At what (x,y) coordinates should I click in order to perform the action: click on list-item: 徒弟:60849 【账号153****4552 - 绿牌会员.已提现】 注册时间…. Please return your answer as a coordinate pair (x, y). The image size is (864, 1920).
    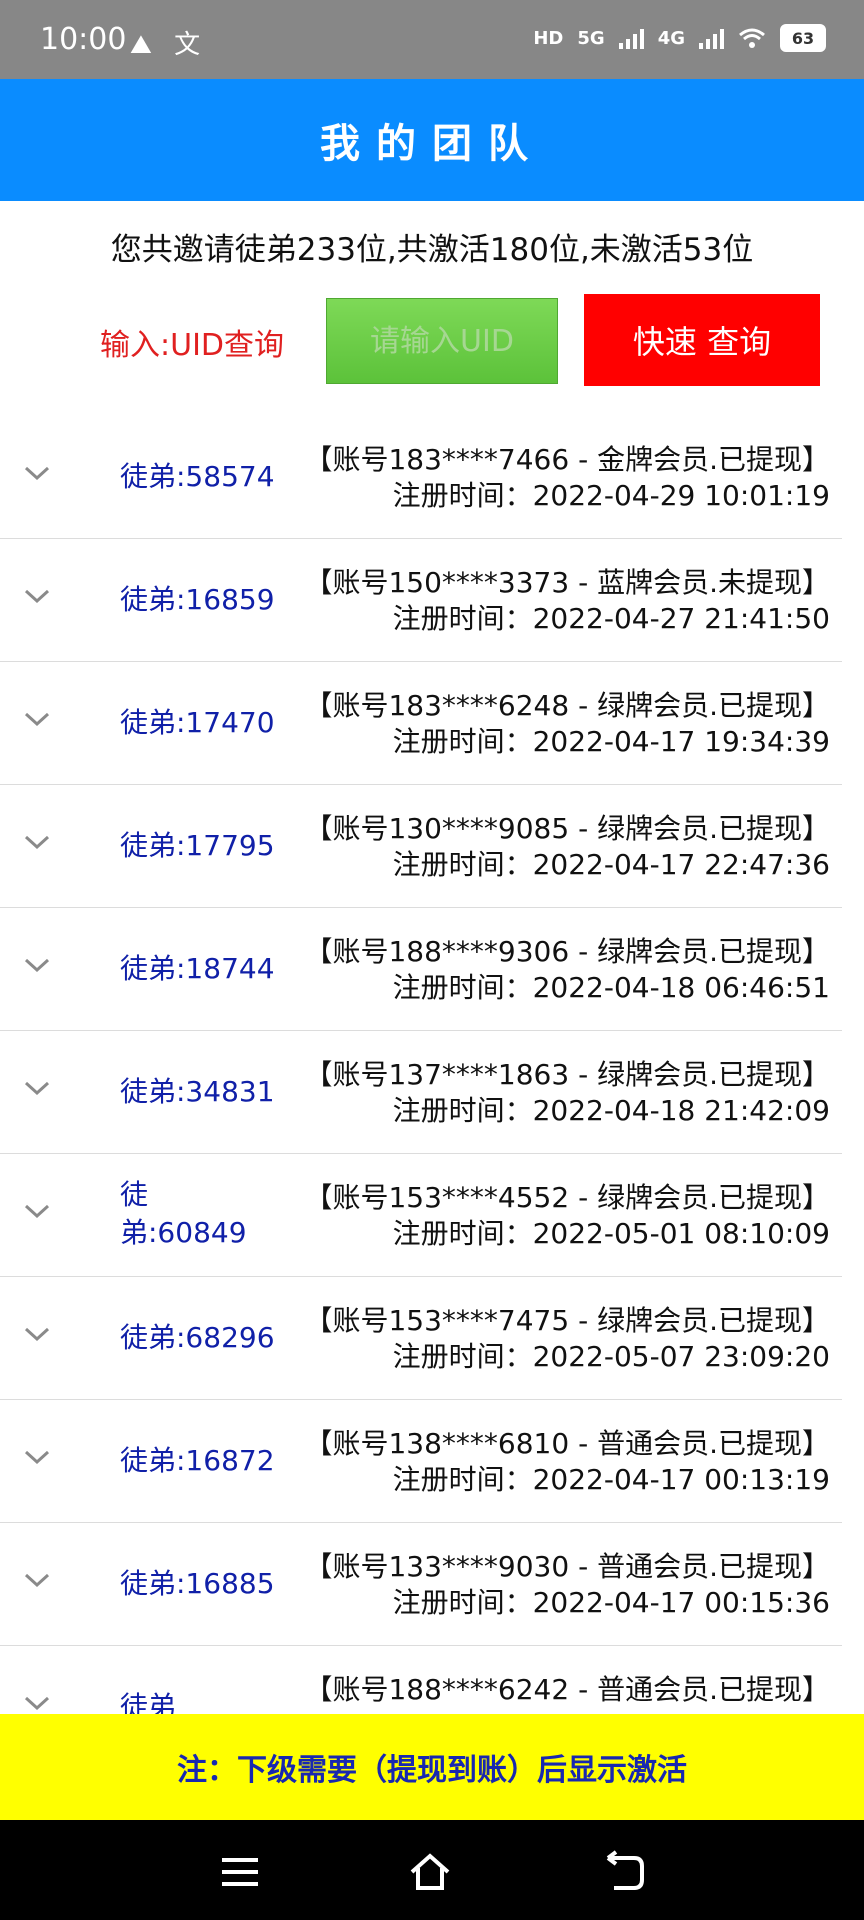
    Looking at the image, I should click on (421, 1215).